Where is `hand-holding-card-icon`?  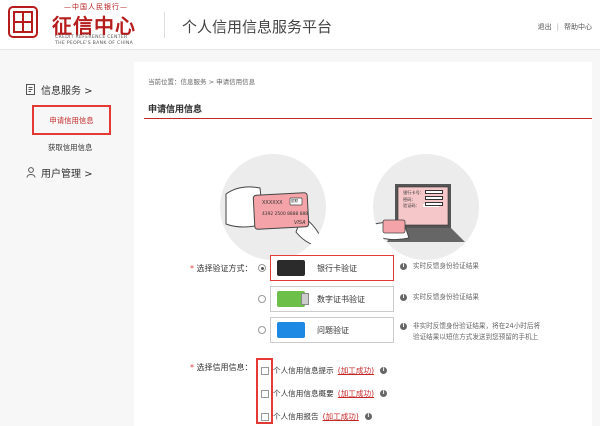 hand-holding-card-icon is located at coordinates (273, 216).